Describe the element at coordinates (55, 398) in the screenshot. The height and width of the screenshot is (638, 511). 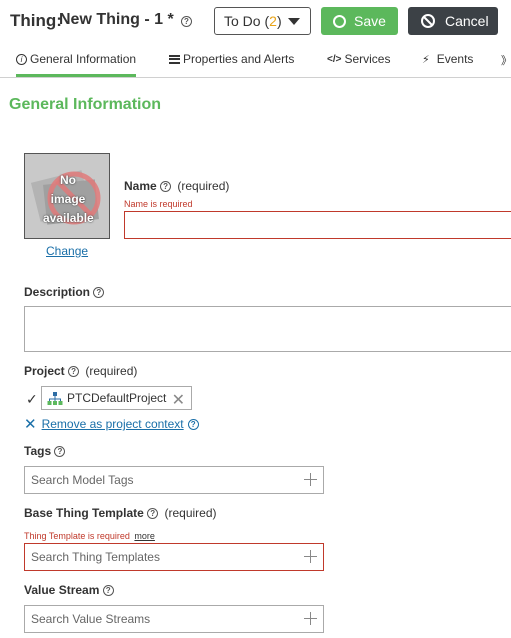
I see `project-hierarchy-icon` at that location.